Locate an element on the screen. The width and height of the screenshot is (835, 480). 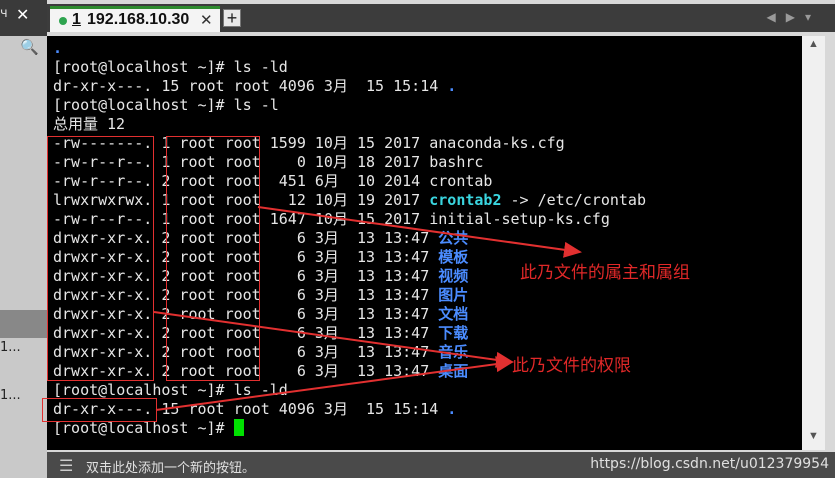
terminal-line: [root@localhost ~]# ls -ld is located at coordinates (170, 67).